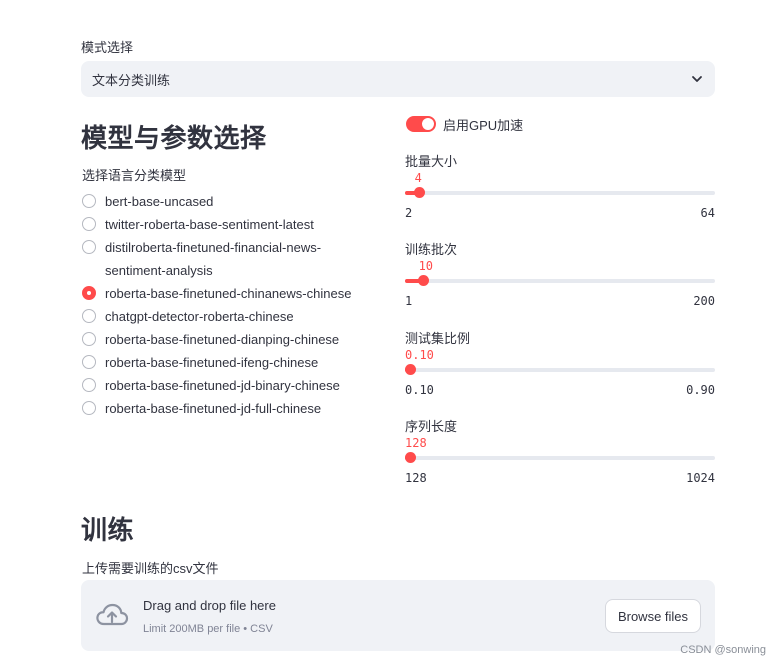 The height and width of the screenshot is (666, 780). Describe the element at coordinates (416, 443) in the screenshot. I see `slider-value: 128` at that location.